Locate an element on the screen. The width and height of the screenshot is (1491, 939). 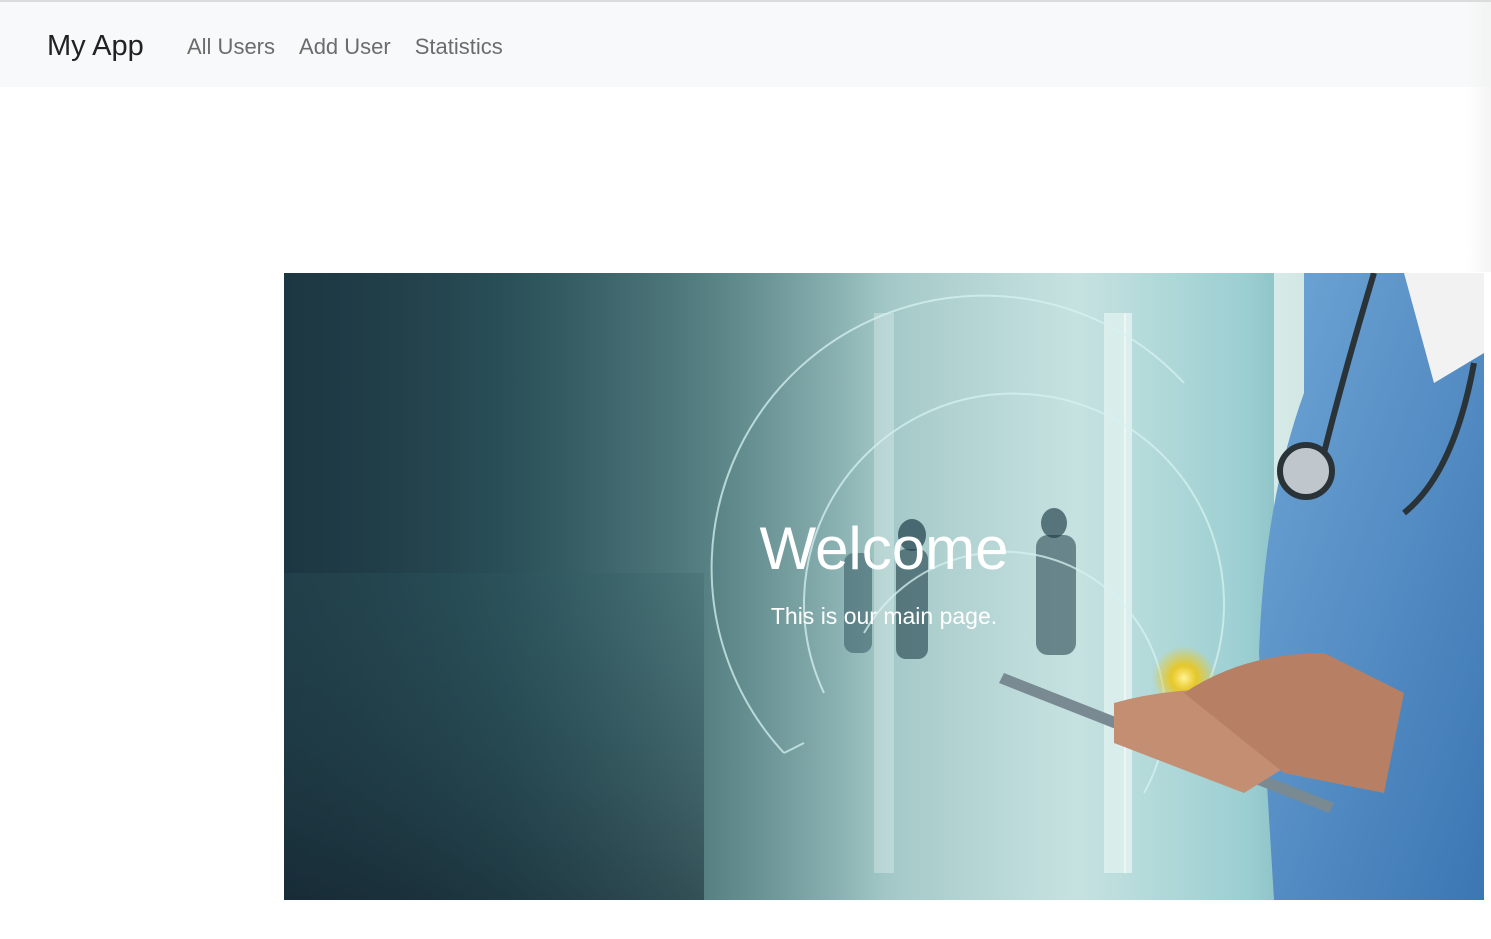
nav-links: All Users Add User Statistics is located at coordinates (357, 47).